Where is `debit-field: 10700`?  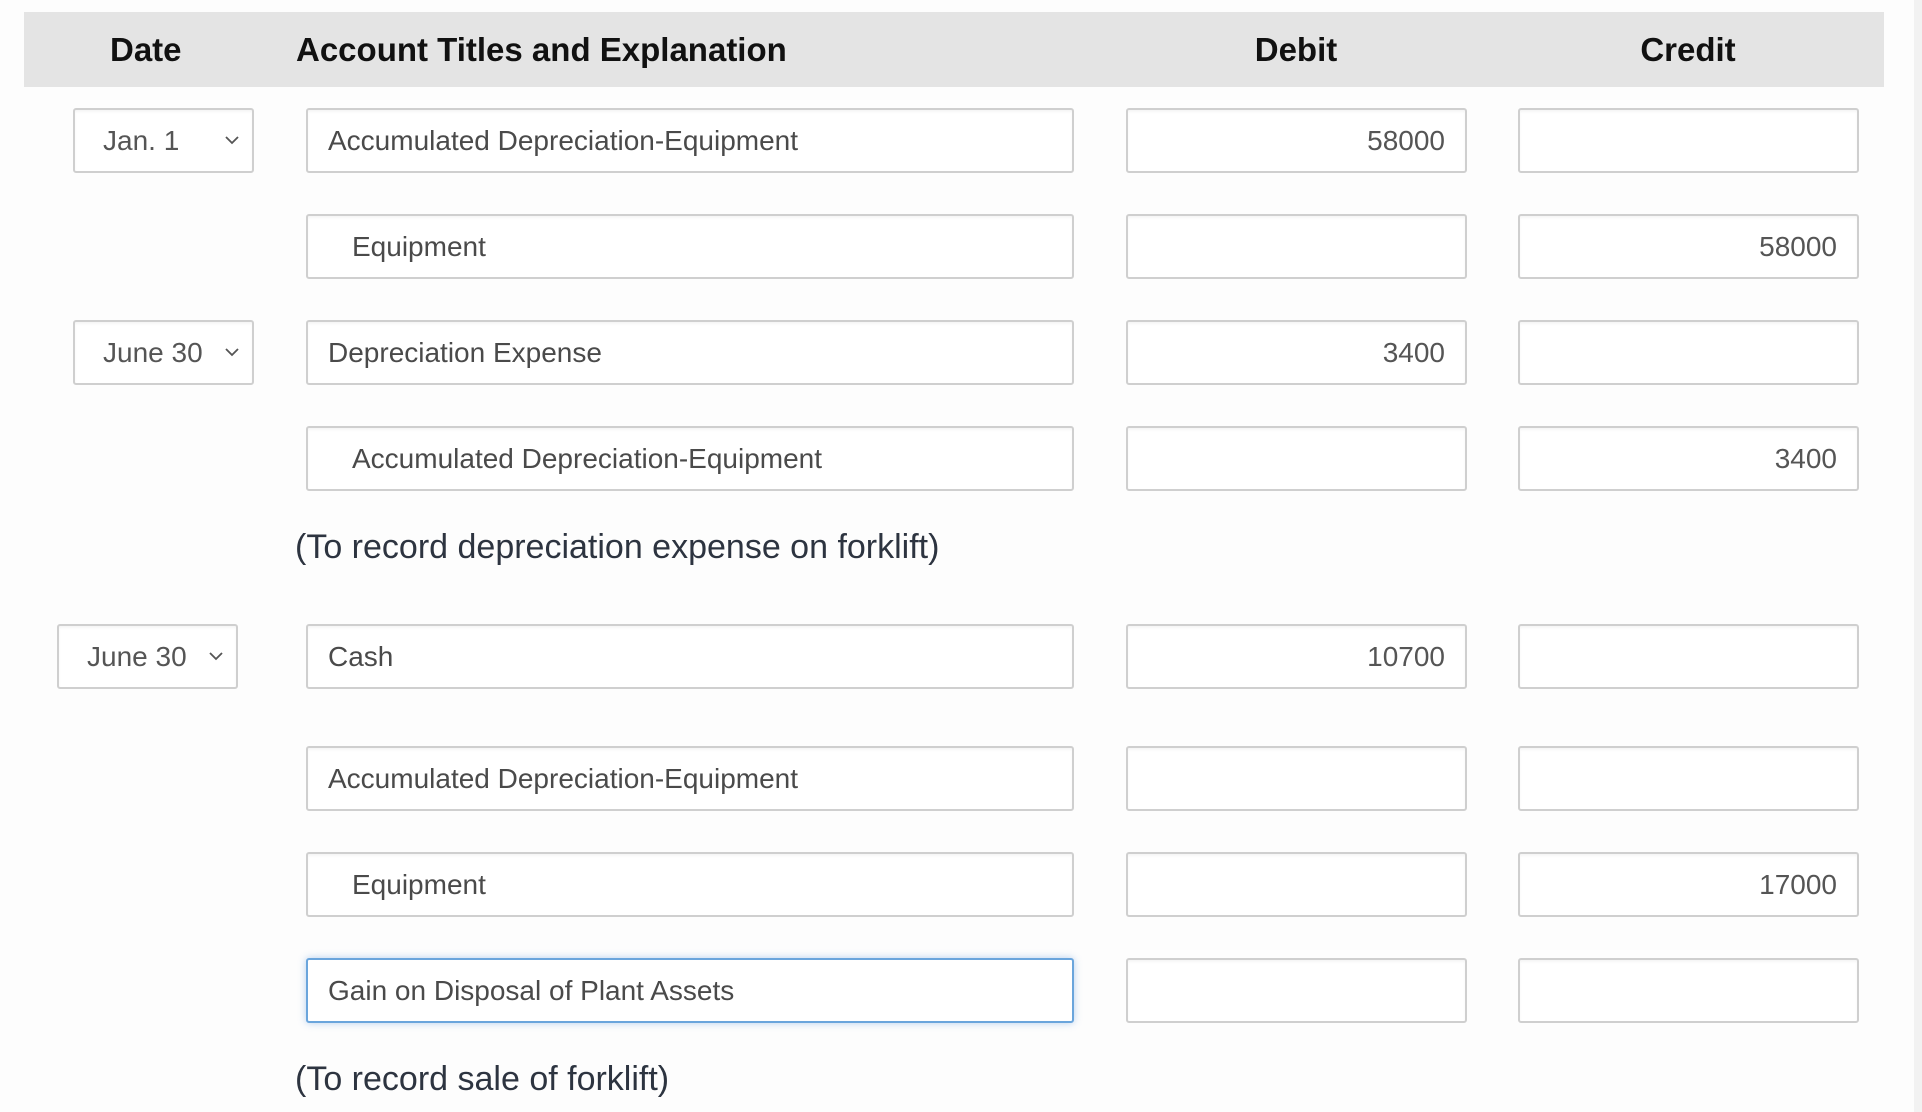
debit-field: 10700 is located at coordinates (1296, 656).